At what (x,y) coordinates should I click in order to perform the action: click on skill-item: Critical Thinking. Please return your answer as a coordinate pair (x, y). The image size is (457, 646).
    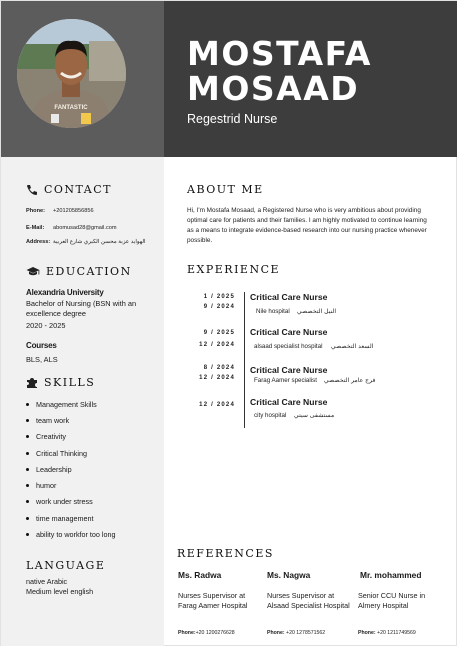
    Looking at the image, I should click on (71, 453).